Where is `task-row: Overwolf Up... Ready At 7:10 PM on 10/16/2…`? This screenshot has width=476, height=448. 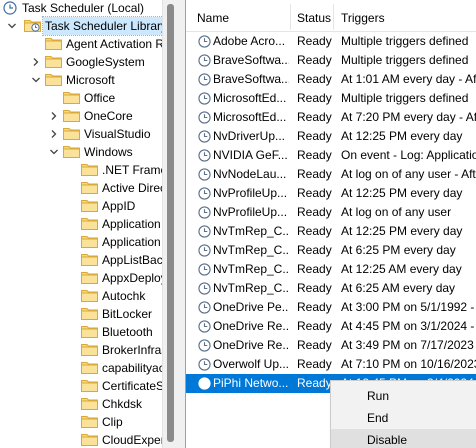 task-row: Overwolf Up... Ready At 7:10 PM on 10/16/2… is located at coordinates (331, 364).